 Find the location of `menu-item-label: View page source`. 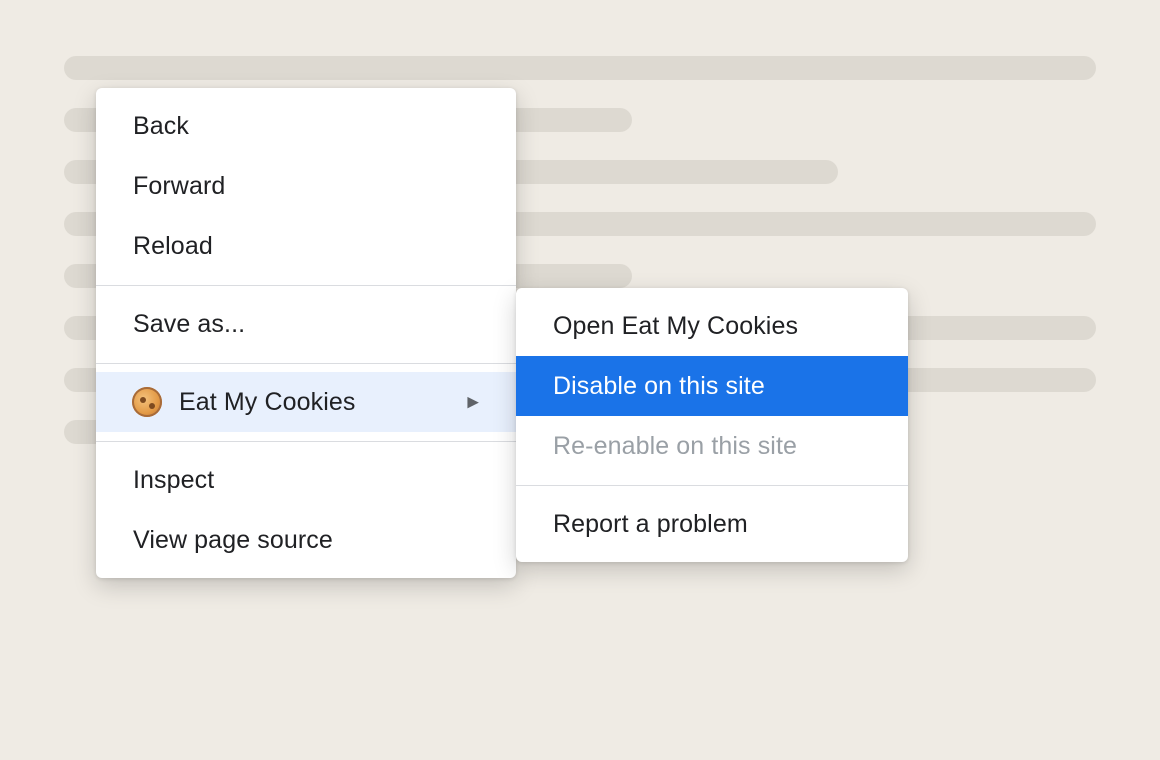

menu-item-label: View page source is located at coordinates (233, 539).